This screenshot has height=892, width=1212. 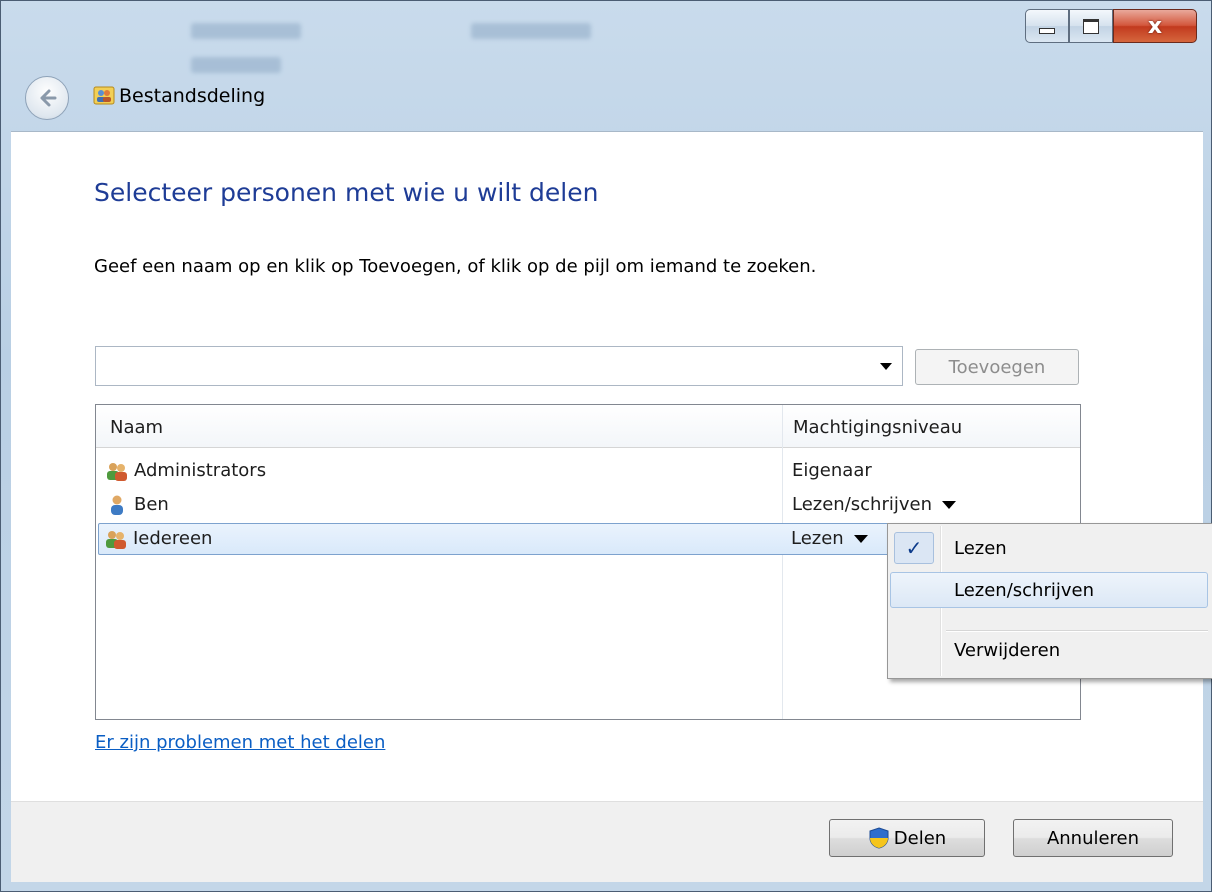 What do you see at coordinates (914, 548) in the screenshot?
I see `checkmark-icon: ✓` at bounding box center [914, 548].